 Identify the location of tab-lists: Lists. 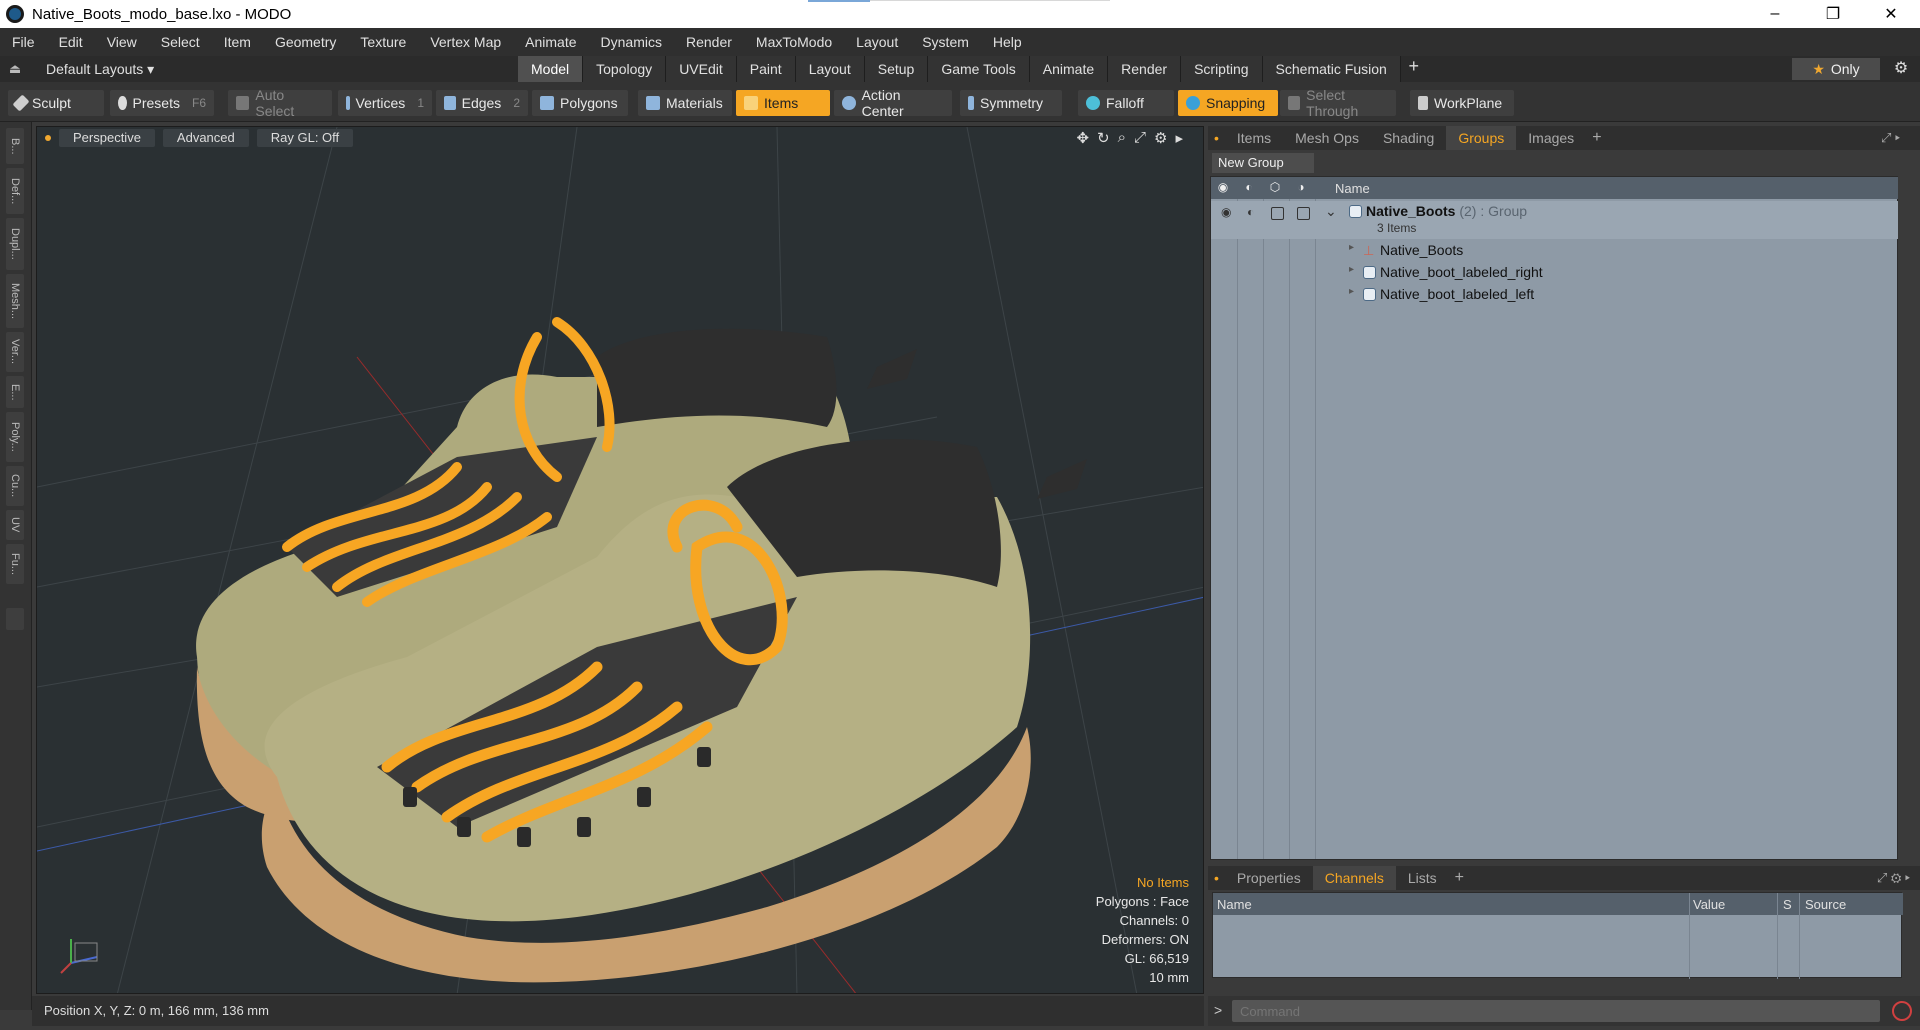
(1422, 878).